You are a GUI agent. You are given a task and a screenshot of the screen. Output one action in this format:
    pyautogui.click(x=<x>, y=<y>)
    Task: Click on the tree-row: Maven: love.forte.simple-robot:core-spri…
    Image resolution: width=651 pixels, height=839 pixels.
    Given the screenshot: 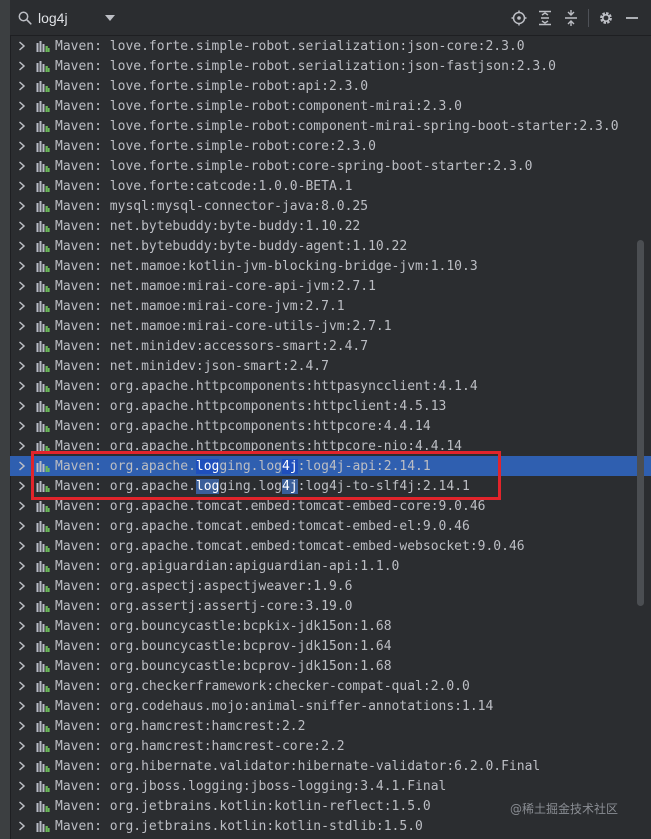 What is the action you would take?
    pyautogui.click(x=330, y=166)
    